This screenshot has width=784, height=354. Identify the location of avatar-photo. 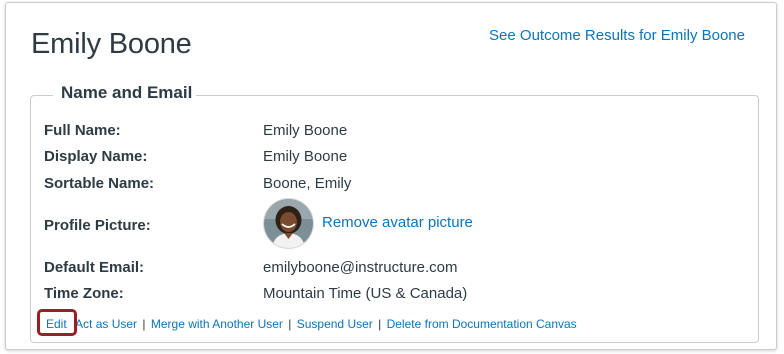
(288, 223).